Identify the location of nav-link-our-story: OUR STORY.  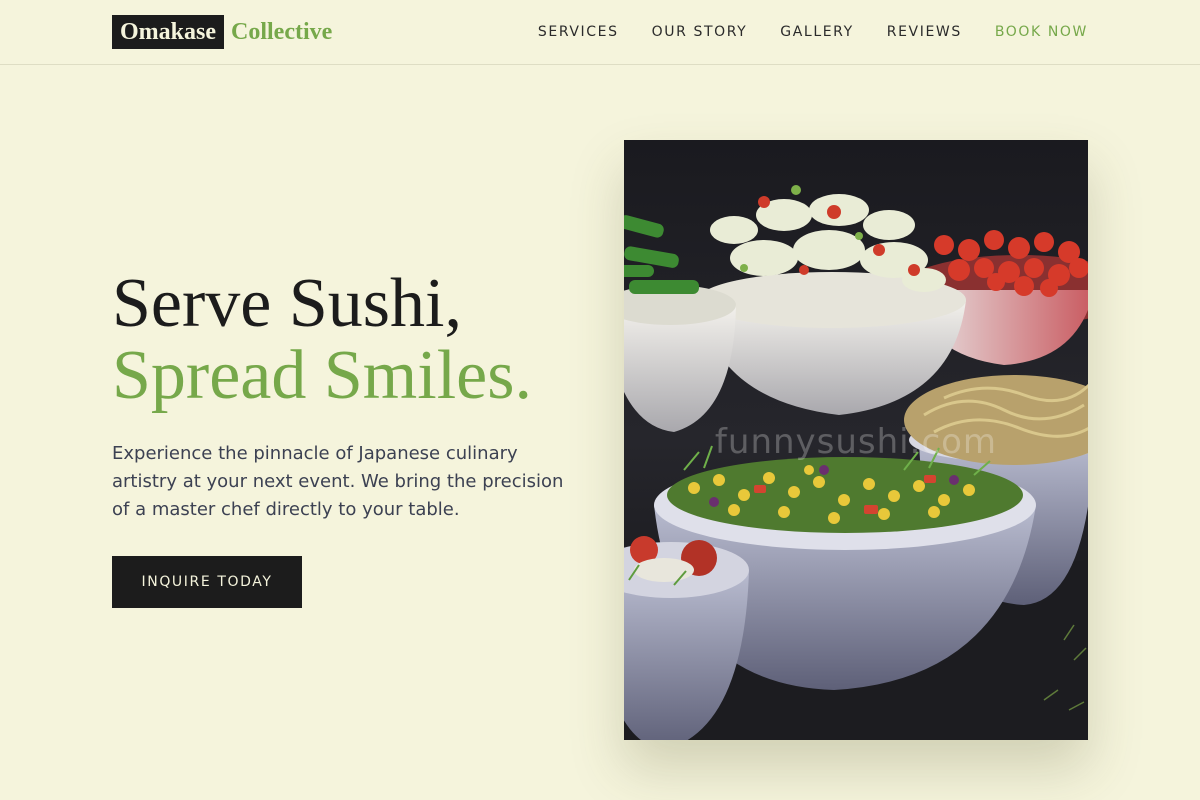
(700, 32).